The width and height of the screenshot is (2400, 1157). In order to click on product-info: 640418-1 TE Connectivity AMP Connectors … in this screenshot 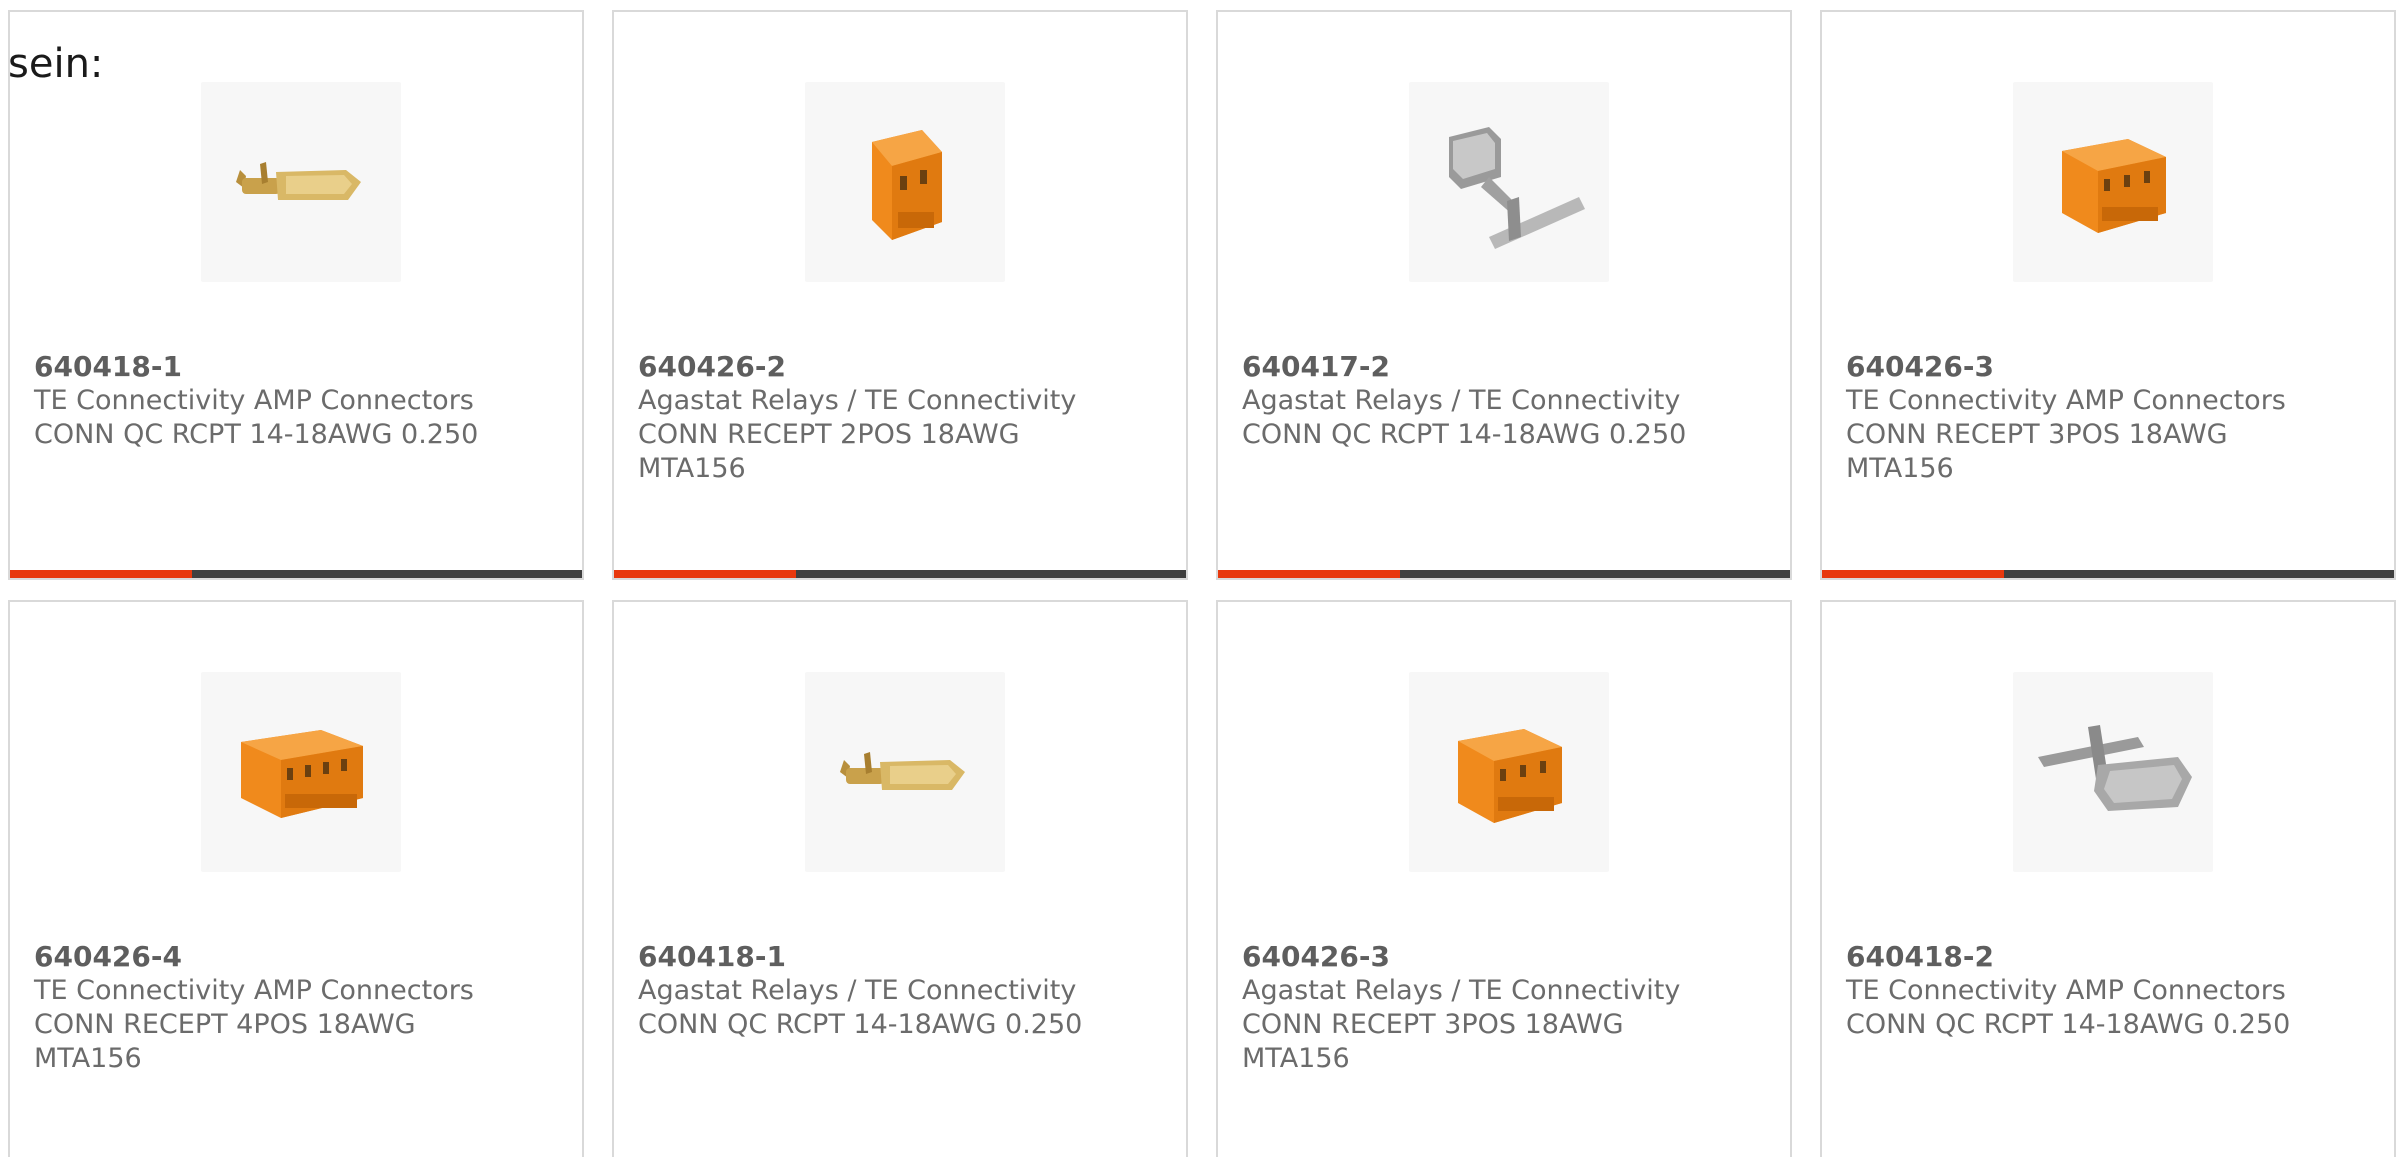, I will do `click(298, 401)`.